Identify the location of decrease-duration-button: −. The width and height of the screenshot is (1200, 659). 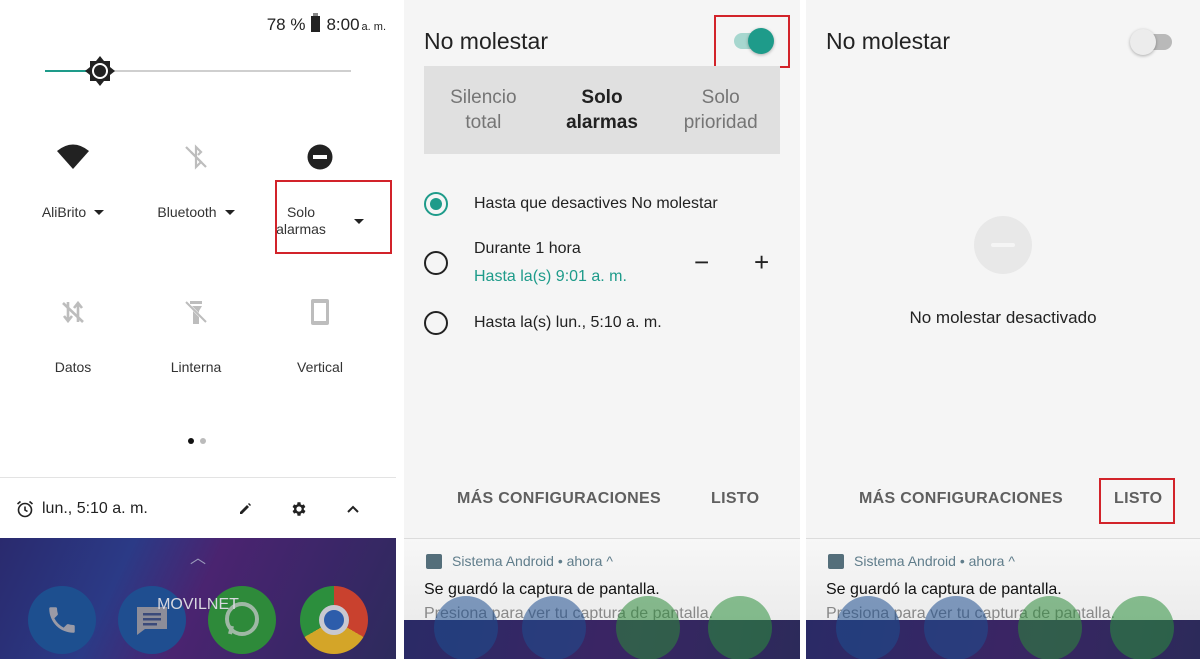
(701, 262).